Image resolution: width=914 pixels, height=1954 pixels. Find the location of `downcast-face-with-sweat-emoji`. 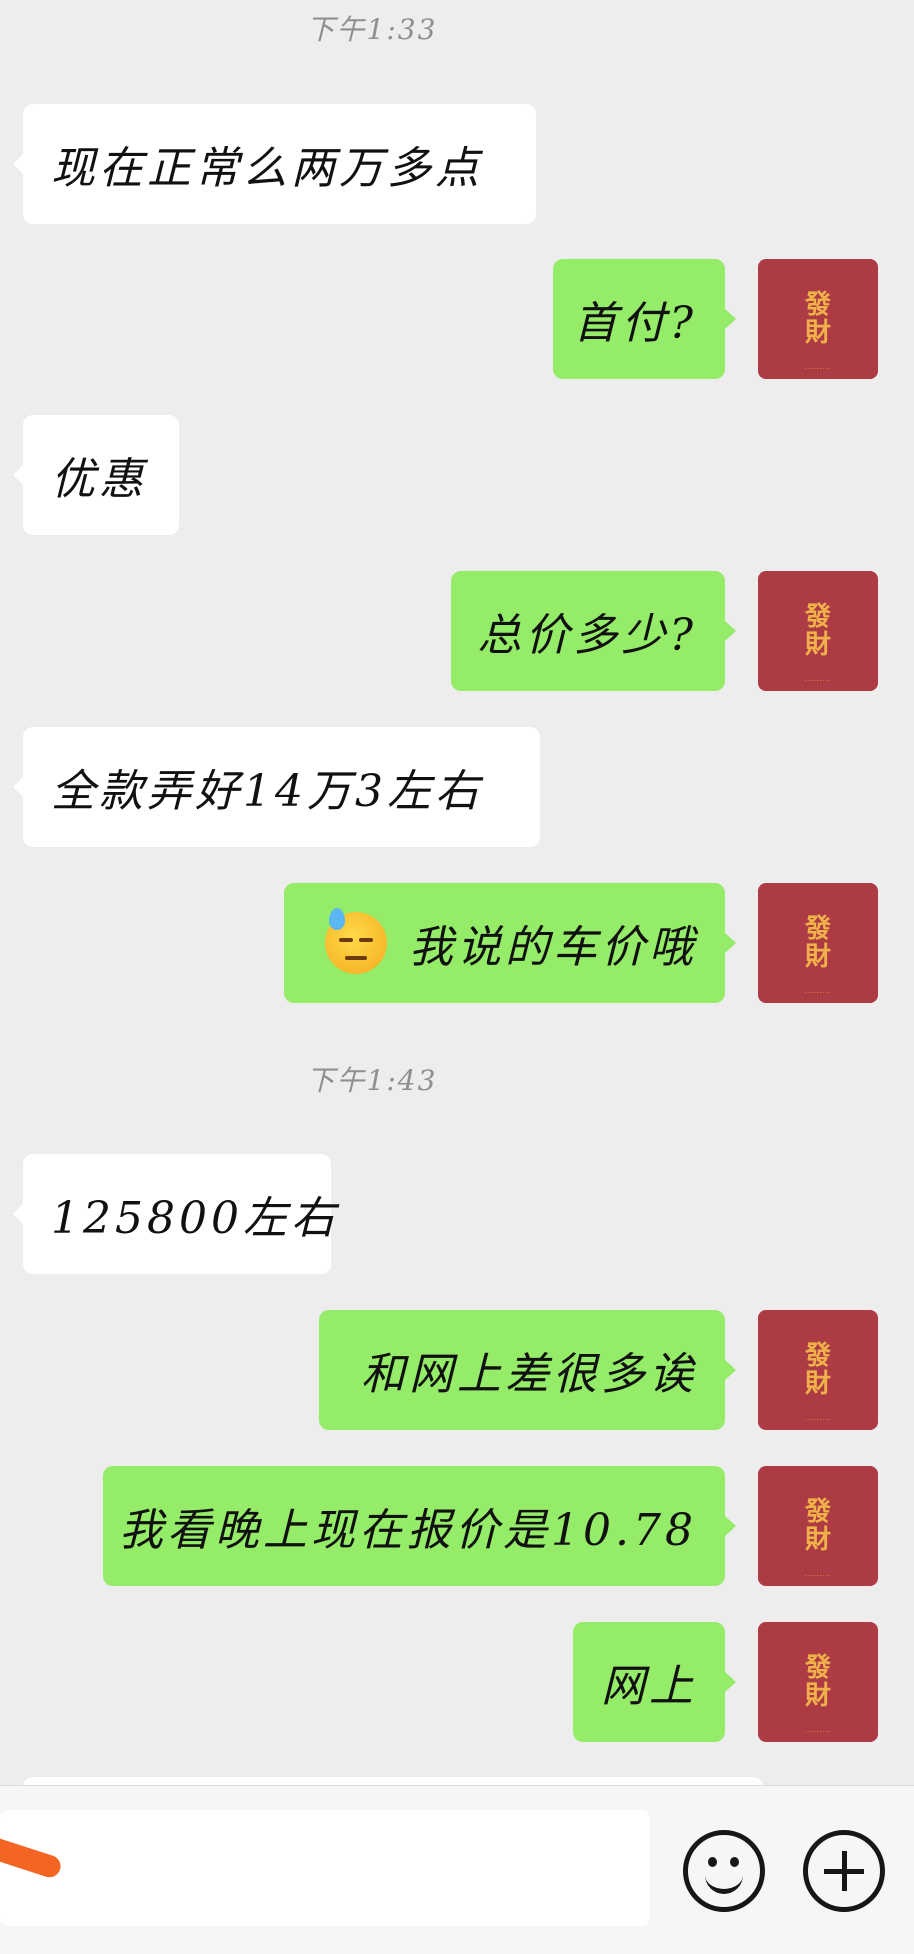

downcast-face-with-sweat-emoji is located at coordinates (356, 941).